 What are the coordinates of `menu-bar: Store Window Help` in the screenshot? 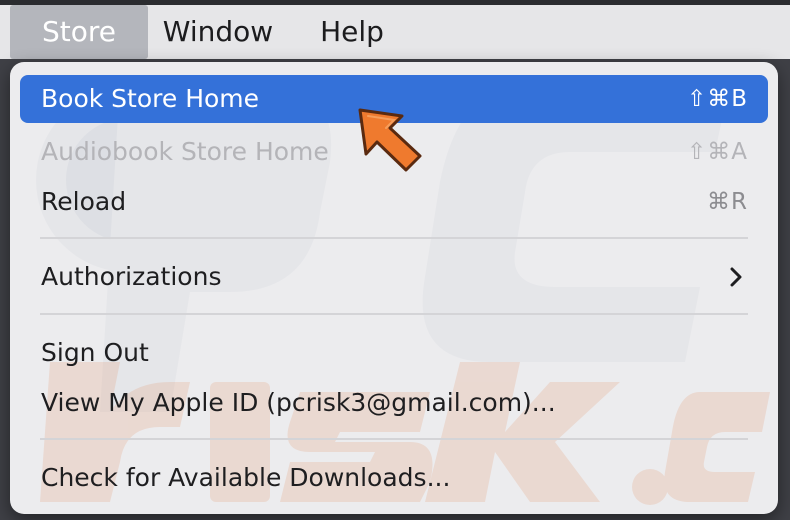 It's located at (395, 32).